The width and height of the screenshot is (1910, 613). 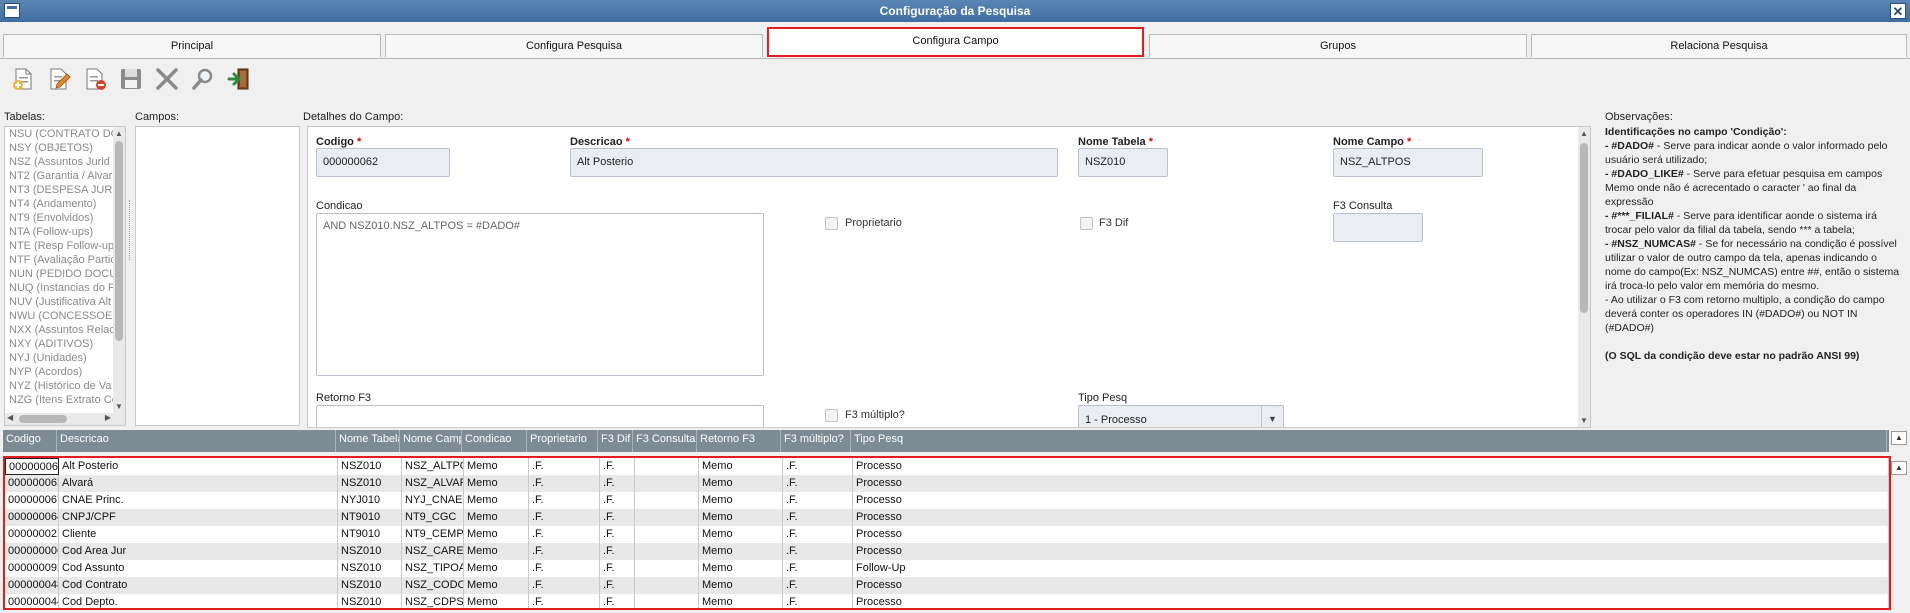 I want to click on table-cell: Alt Posterio, so click(x=198, y=466).